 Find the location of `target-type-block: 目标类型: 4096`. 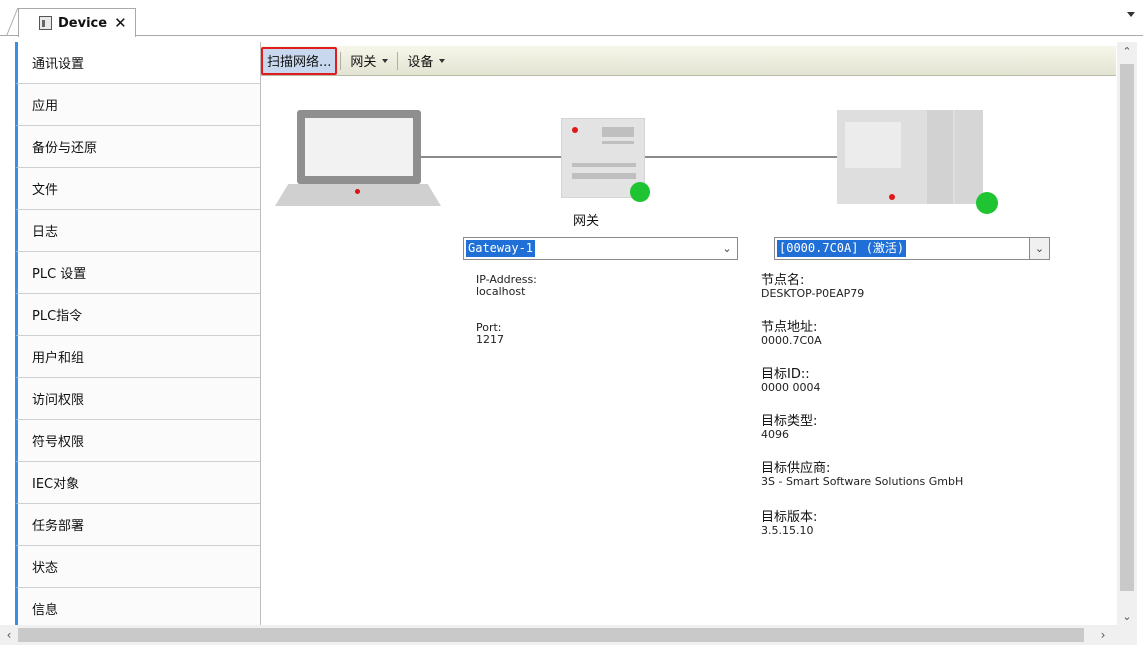

target-type-block: 目标类型: 4096 is located at coordinates (789, 428).